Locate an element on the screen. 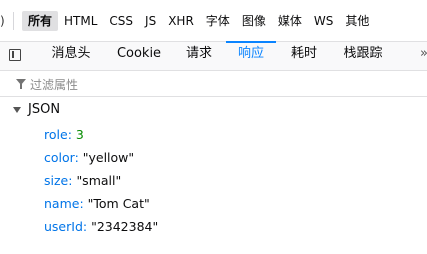 The height and width of the screenshot is (254, 427). filter-ws-button: WS is located at coordinates (323, 21).